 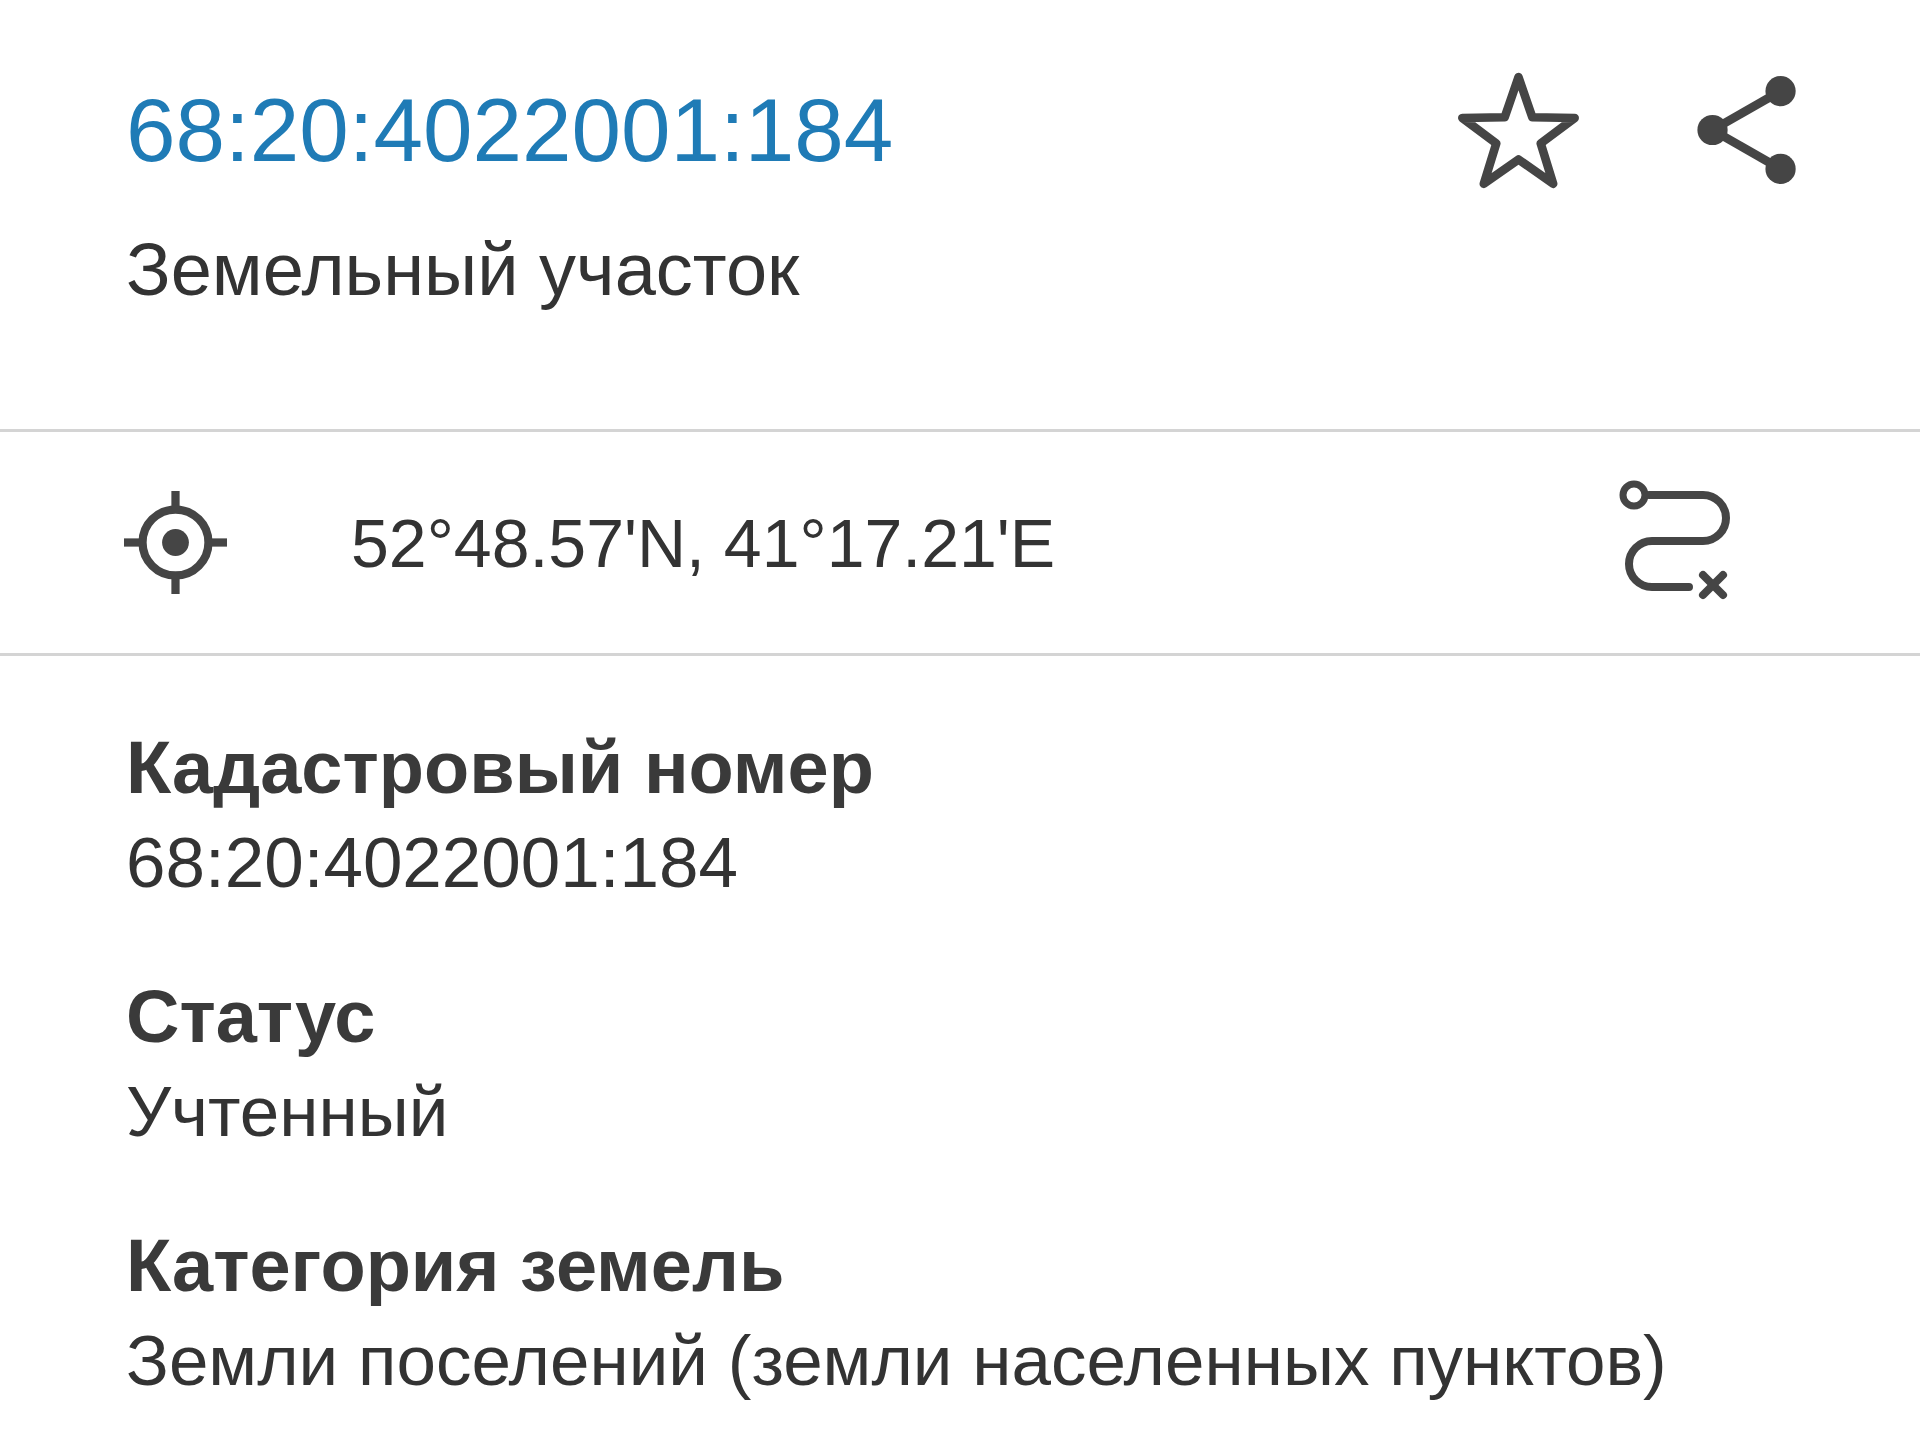 I want to click on share-icon, so click(x=1746, y=130).